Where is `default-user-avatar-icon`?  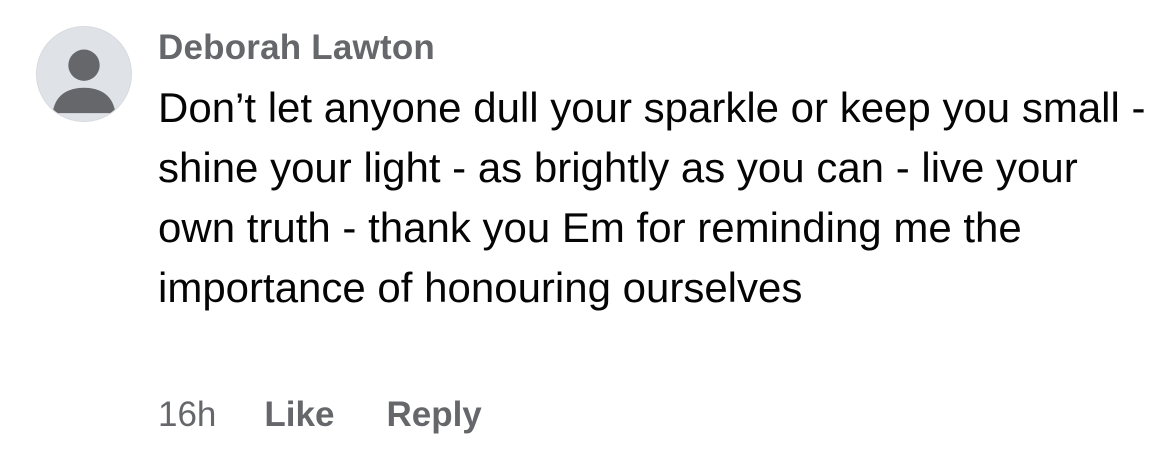 default-user-avatar-icon is located at coordinates (84, 74).